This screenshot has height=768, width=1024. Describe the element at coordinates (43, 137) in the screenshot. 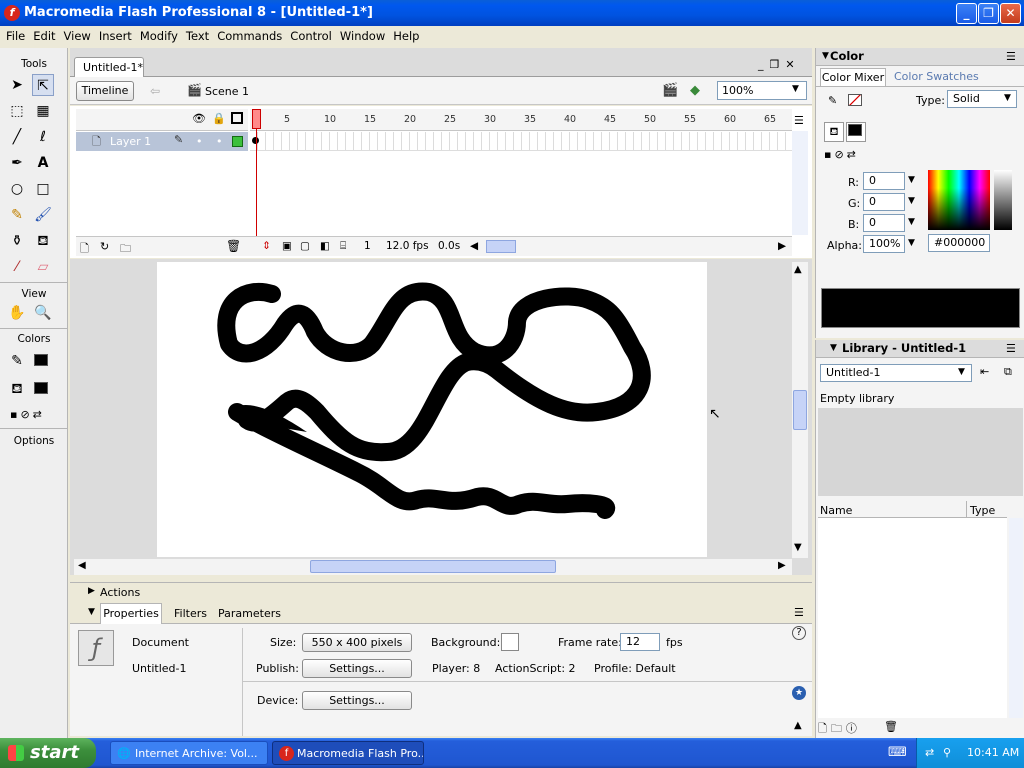

I see `lasso-tool-icon: ℓ` at that location.